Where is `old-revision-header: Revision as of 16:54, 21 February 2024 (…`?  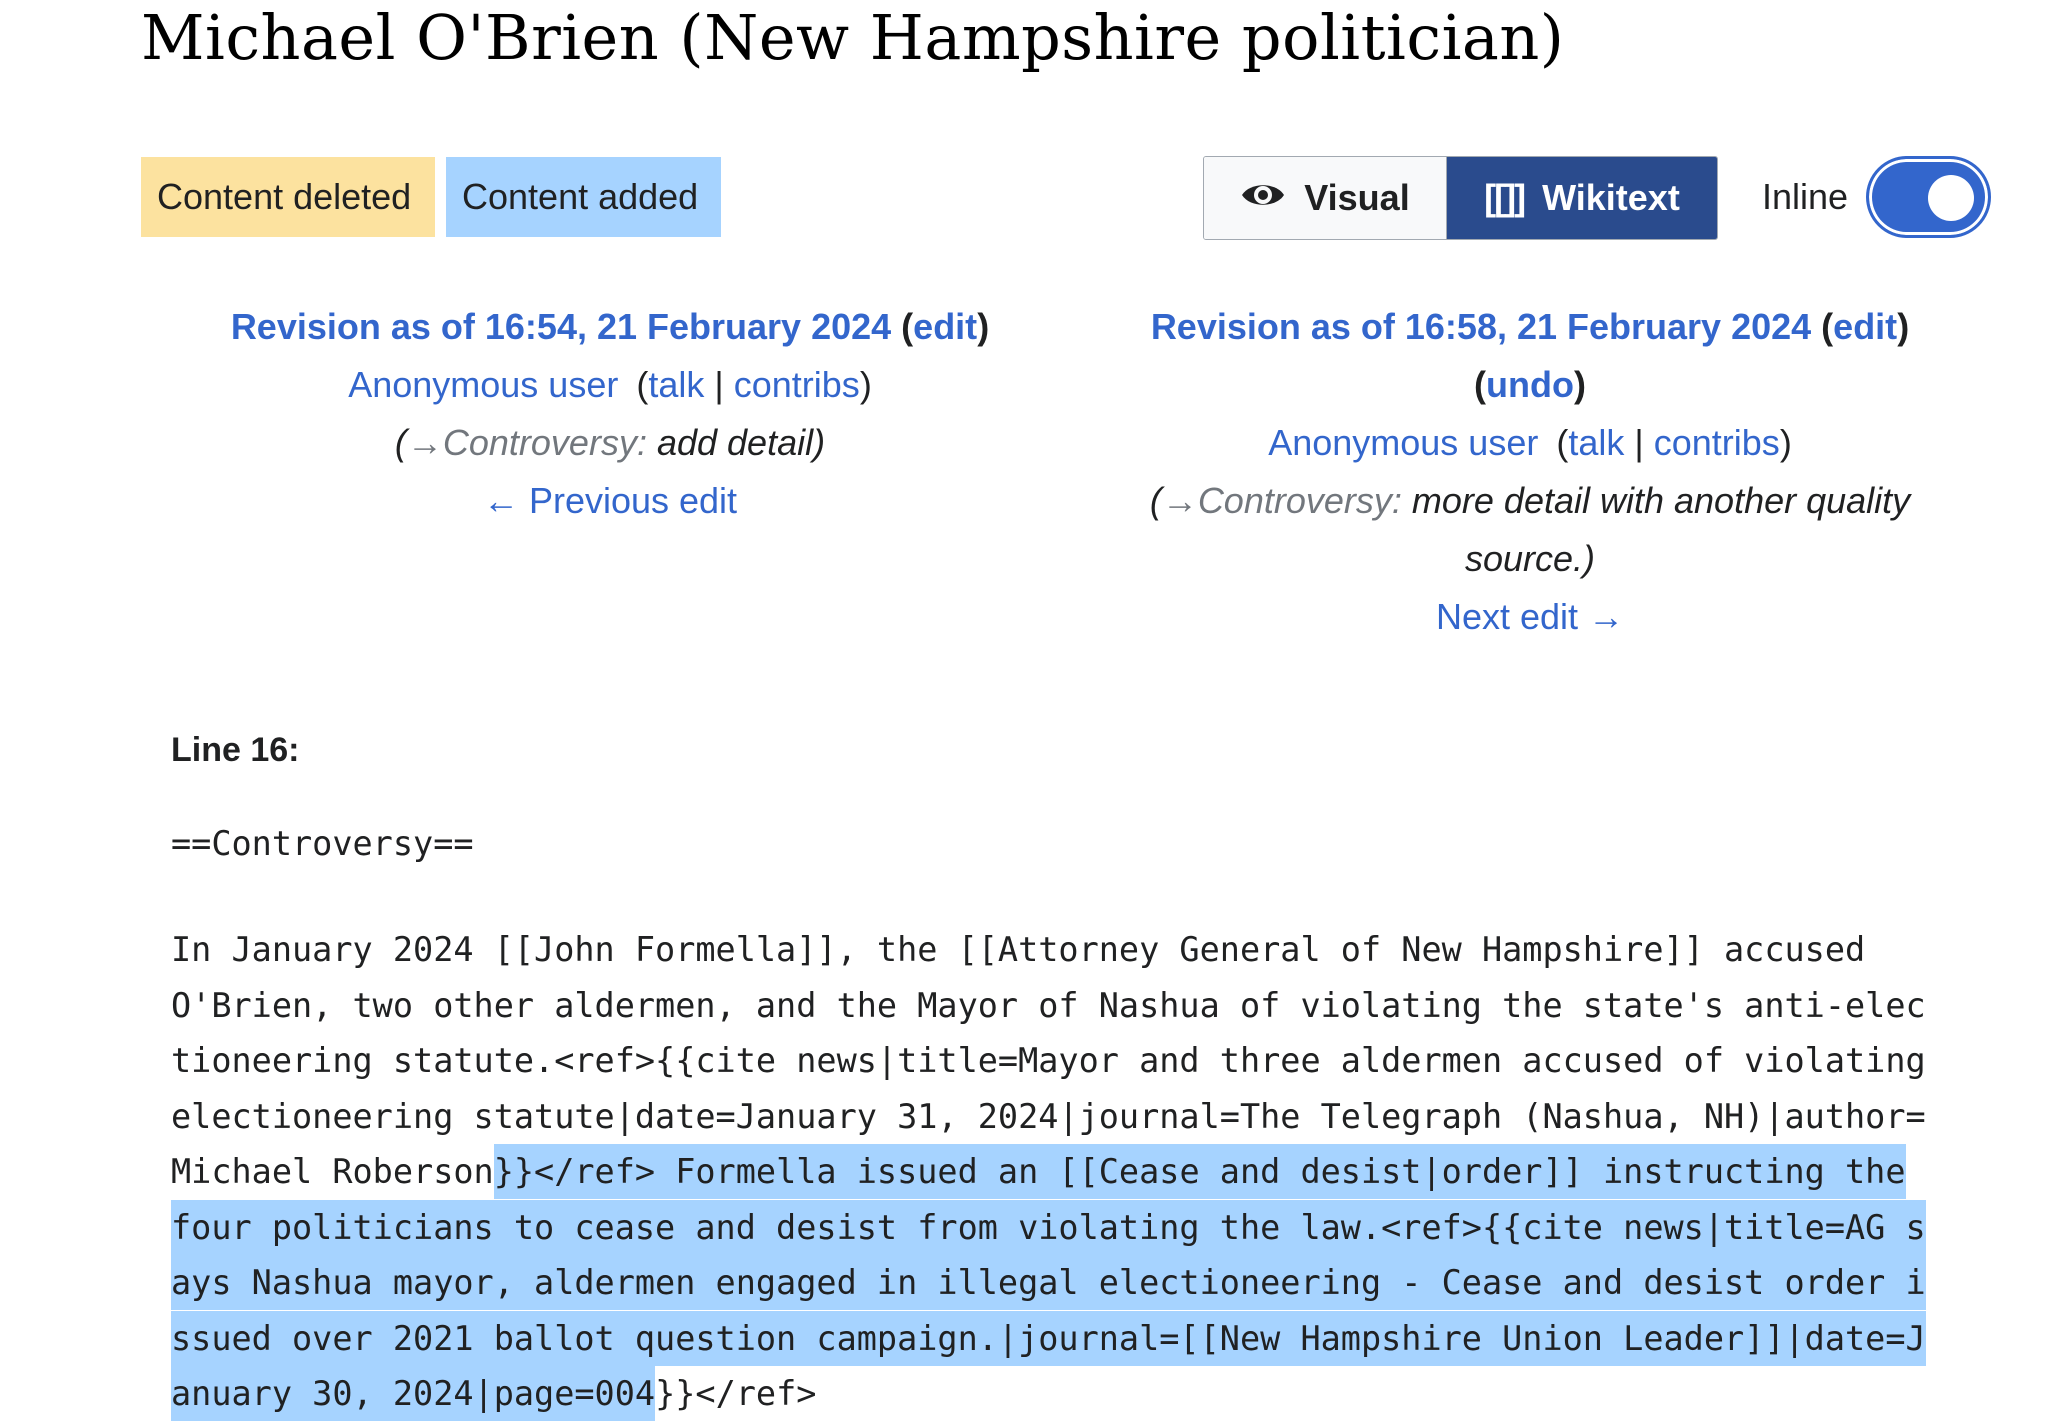
old-revision-header: Revision as of 16:54, 21 February 2024 (… is located at coordinates (610, 414).